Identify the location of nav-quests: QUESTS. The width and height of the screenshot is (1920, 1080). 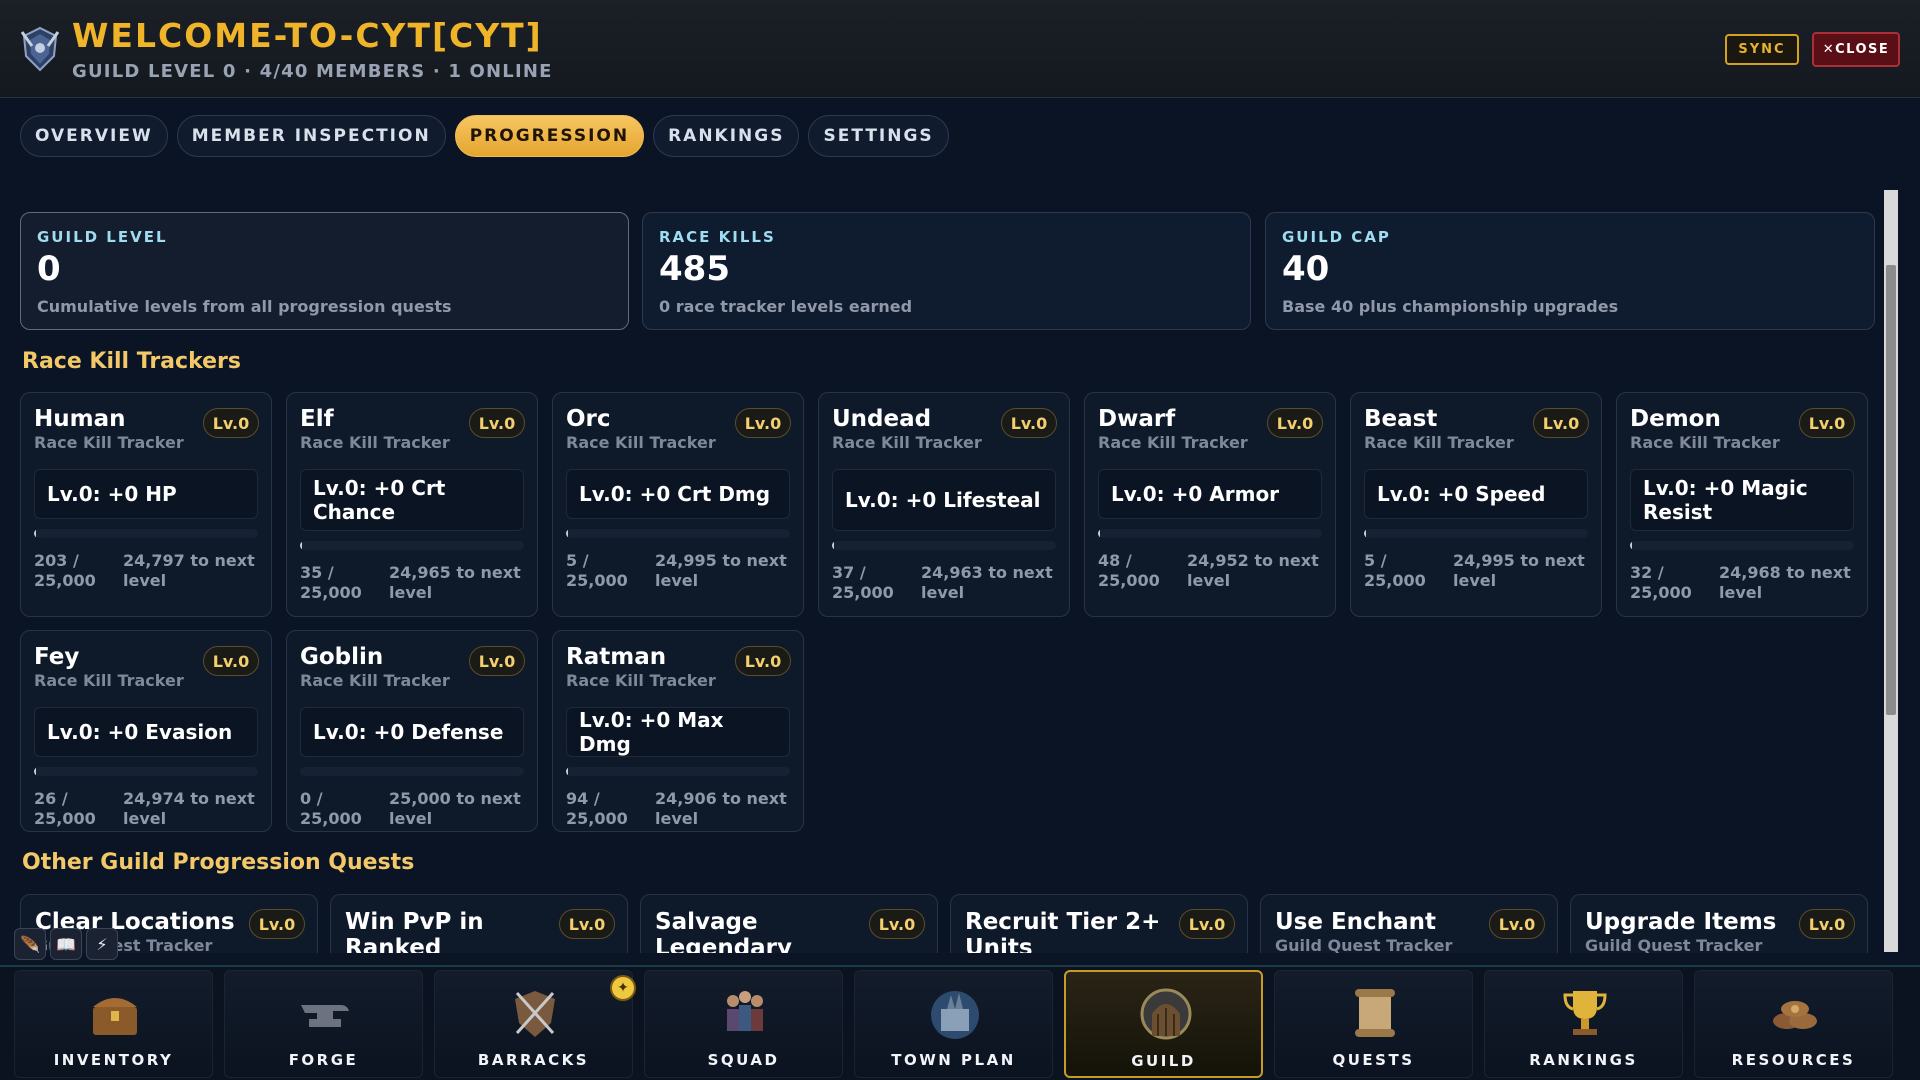
(1373, 1024).